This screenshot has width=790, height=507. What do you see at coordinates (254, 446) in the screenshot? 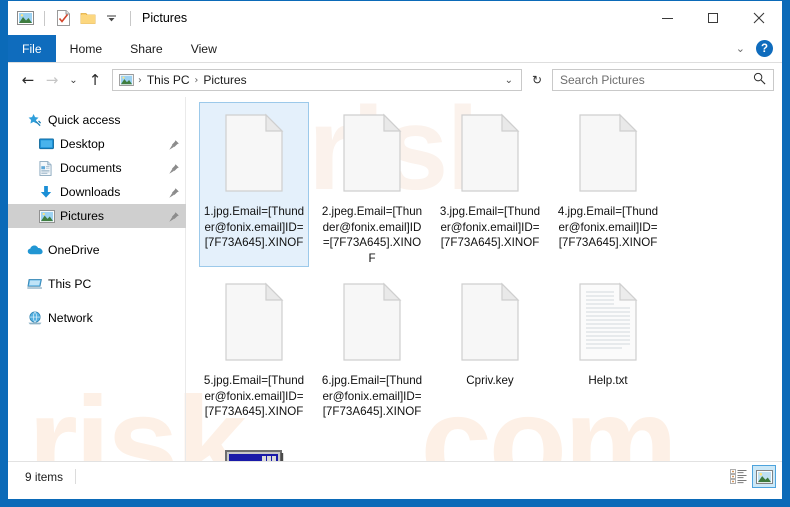
I see `hta-window-icon` at bounding box center [254, 446].